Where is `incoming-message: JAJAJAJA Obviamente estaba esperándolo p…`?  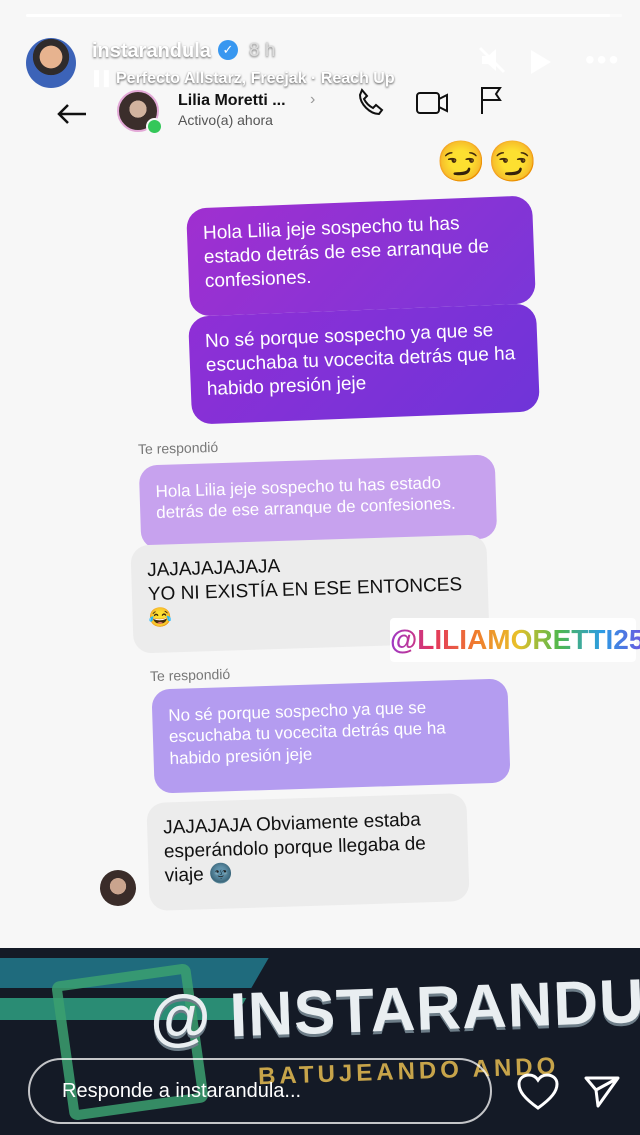
incoming-message: JAJAJAJA Obviamente estaba esperándolo p… is located at coordinates (308, 852).